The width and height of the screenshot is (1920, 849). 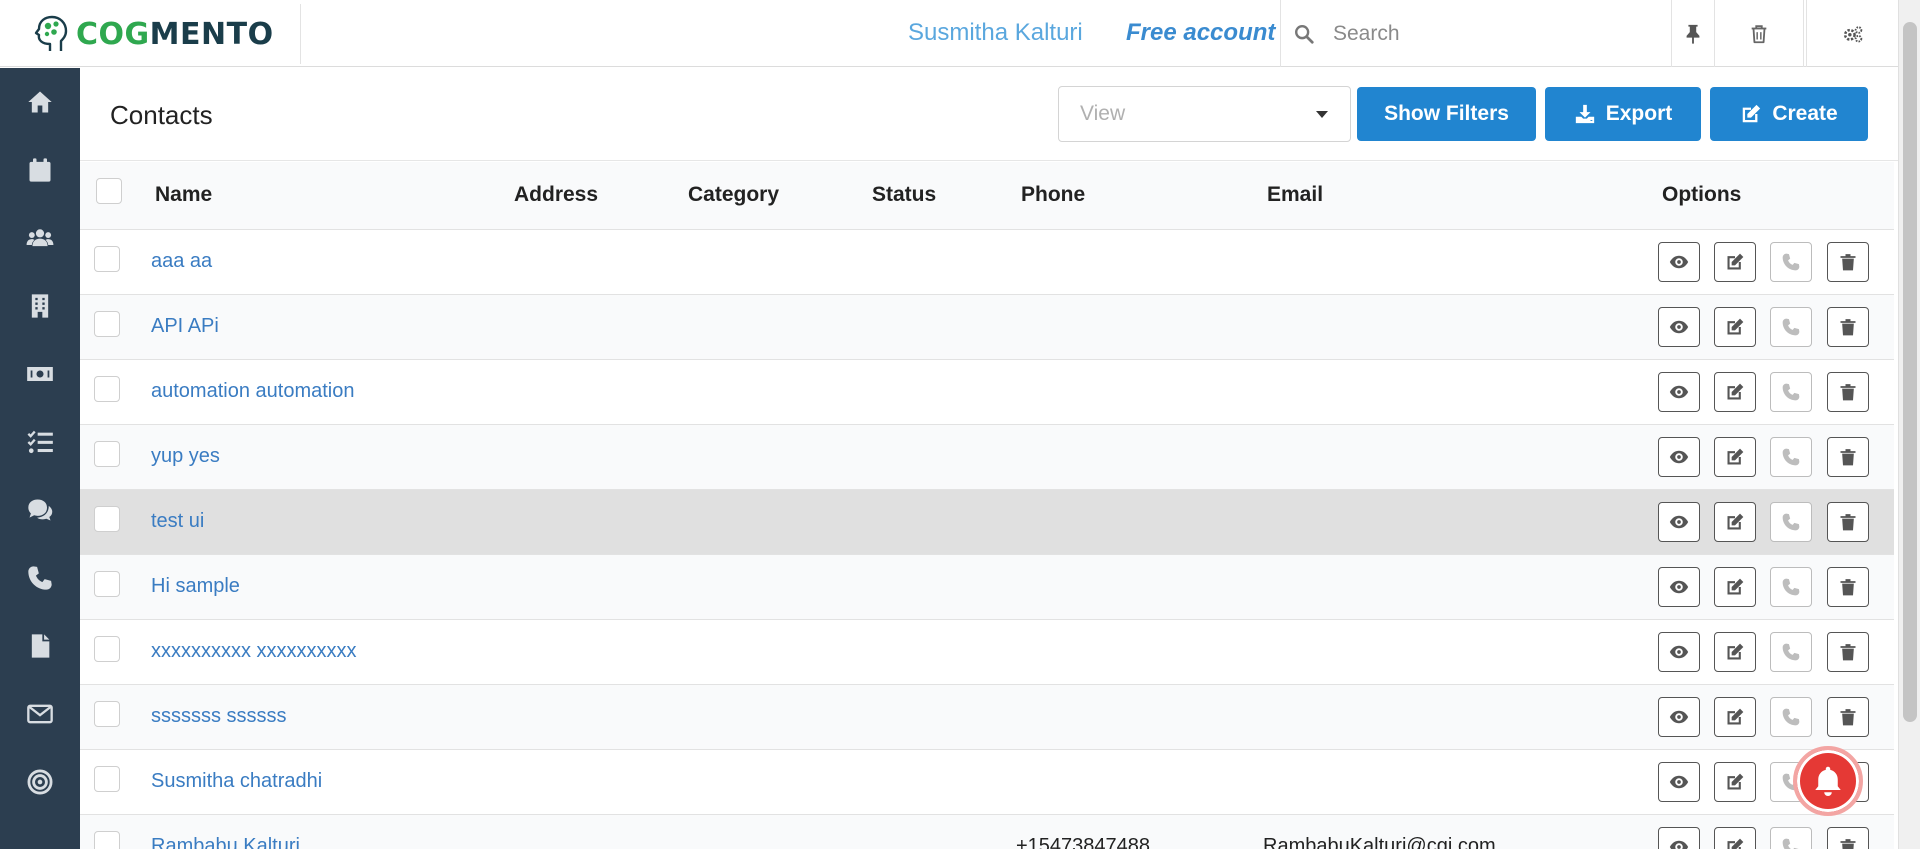 What do you see at coordinates (40, 442) in the screenshot?
I see `sidebar-item-tasks` at bounding box center [40, 442].